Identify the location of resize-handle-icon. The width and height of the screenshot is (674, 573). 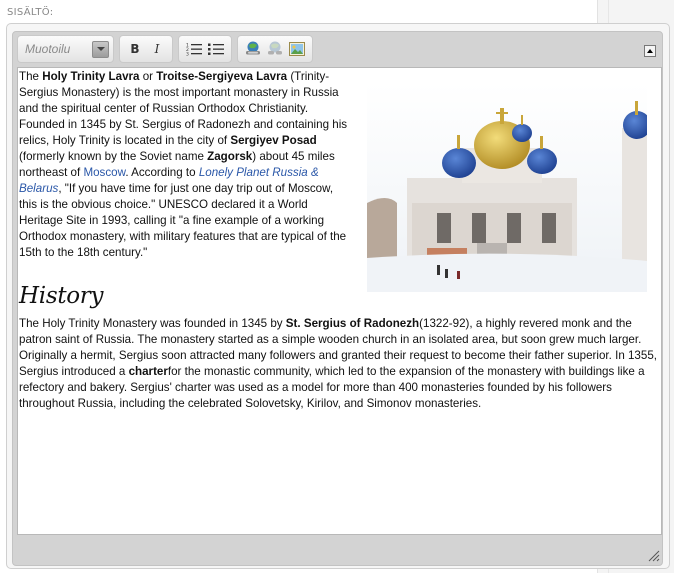
(654, 556).